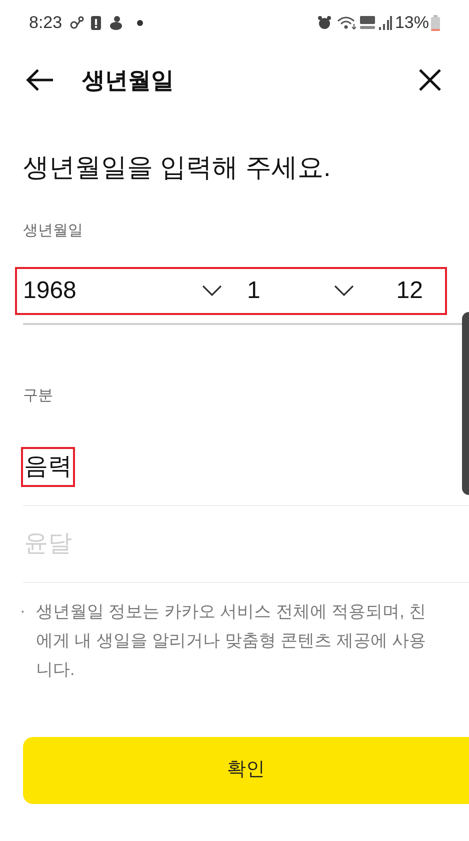 The height and width of the screenshot is (841, 469). Describe the element at coordinates (53, 231) in the screenshot. I see `field-label: 생년월일` at that location.